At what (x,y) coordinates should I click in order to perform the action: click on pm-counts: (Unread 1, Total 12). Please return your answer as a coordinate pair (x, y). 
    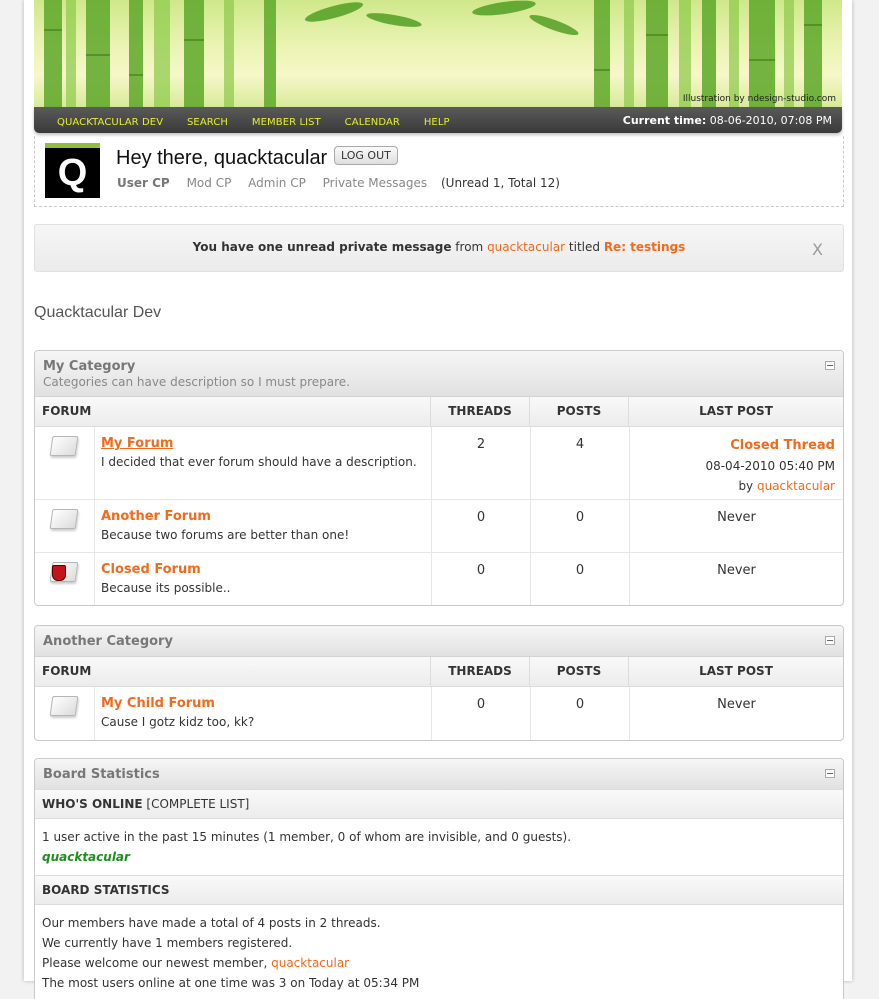
    Looking at the image, I should click on (500, 183).